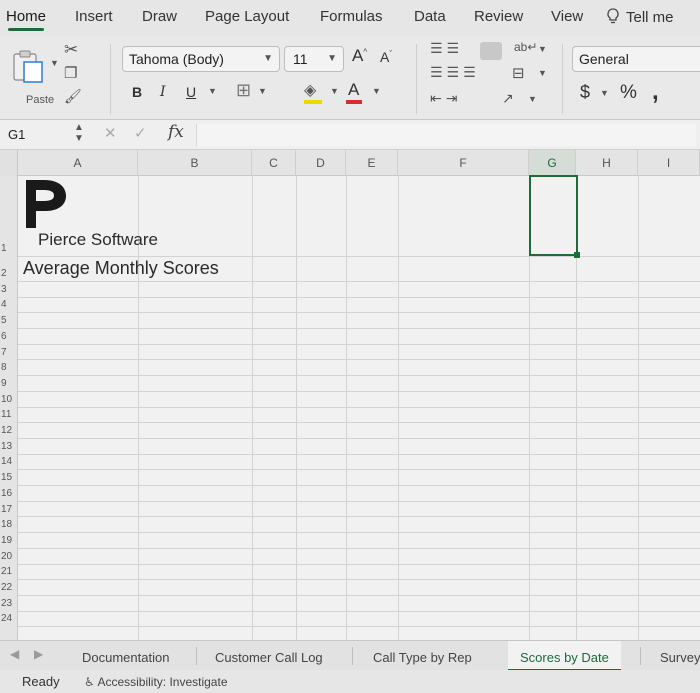  I want to click on tell-me-button: Tell me, so click(640, 17).